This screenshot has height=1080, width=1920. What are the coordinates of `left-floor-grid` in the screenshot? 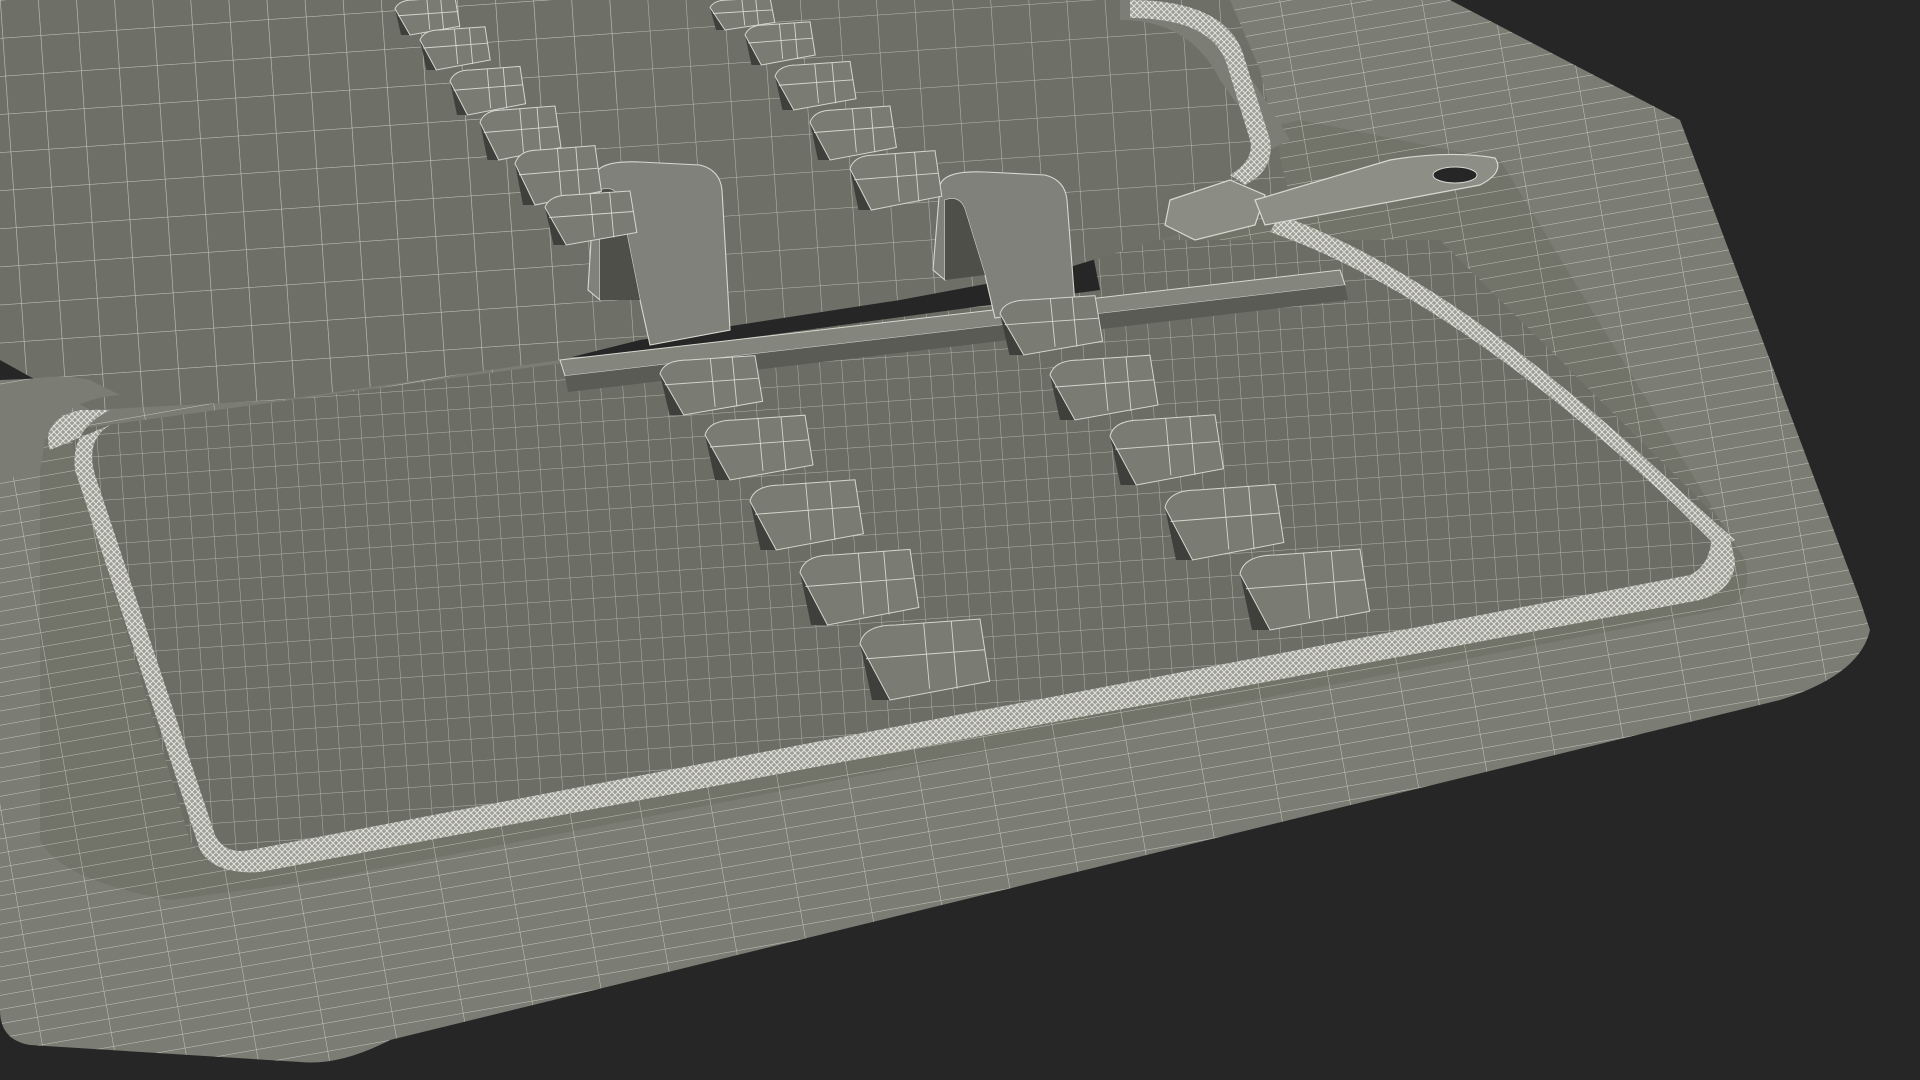 It's located at (320, 205).